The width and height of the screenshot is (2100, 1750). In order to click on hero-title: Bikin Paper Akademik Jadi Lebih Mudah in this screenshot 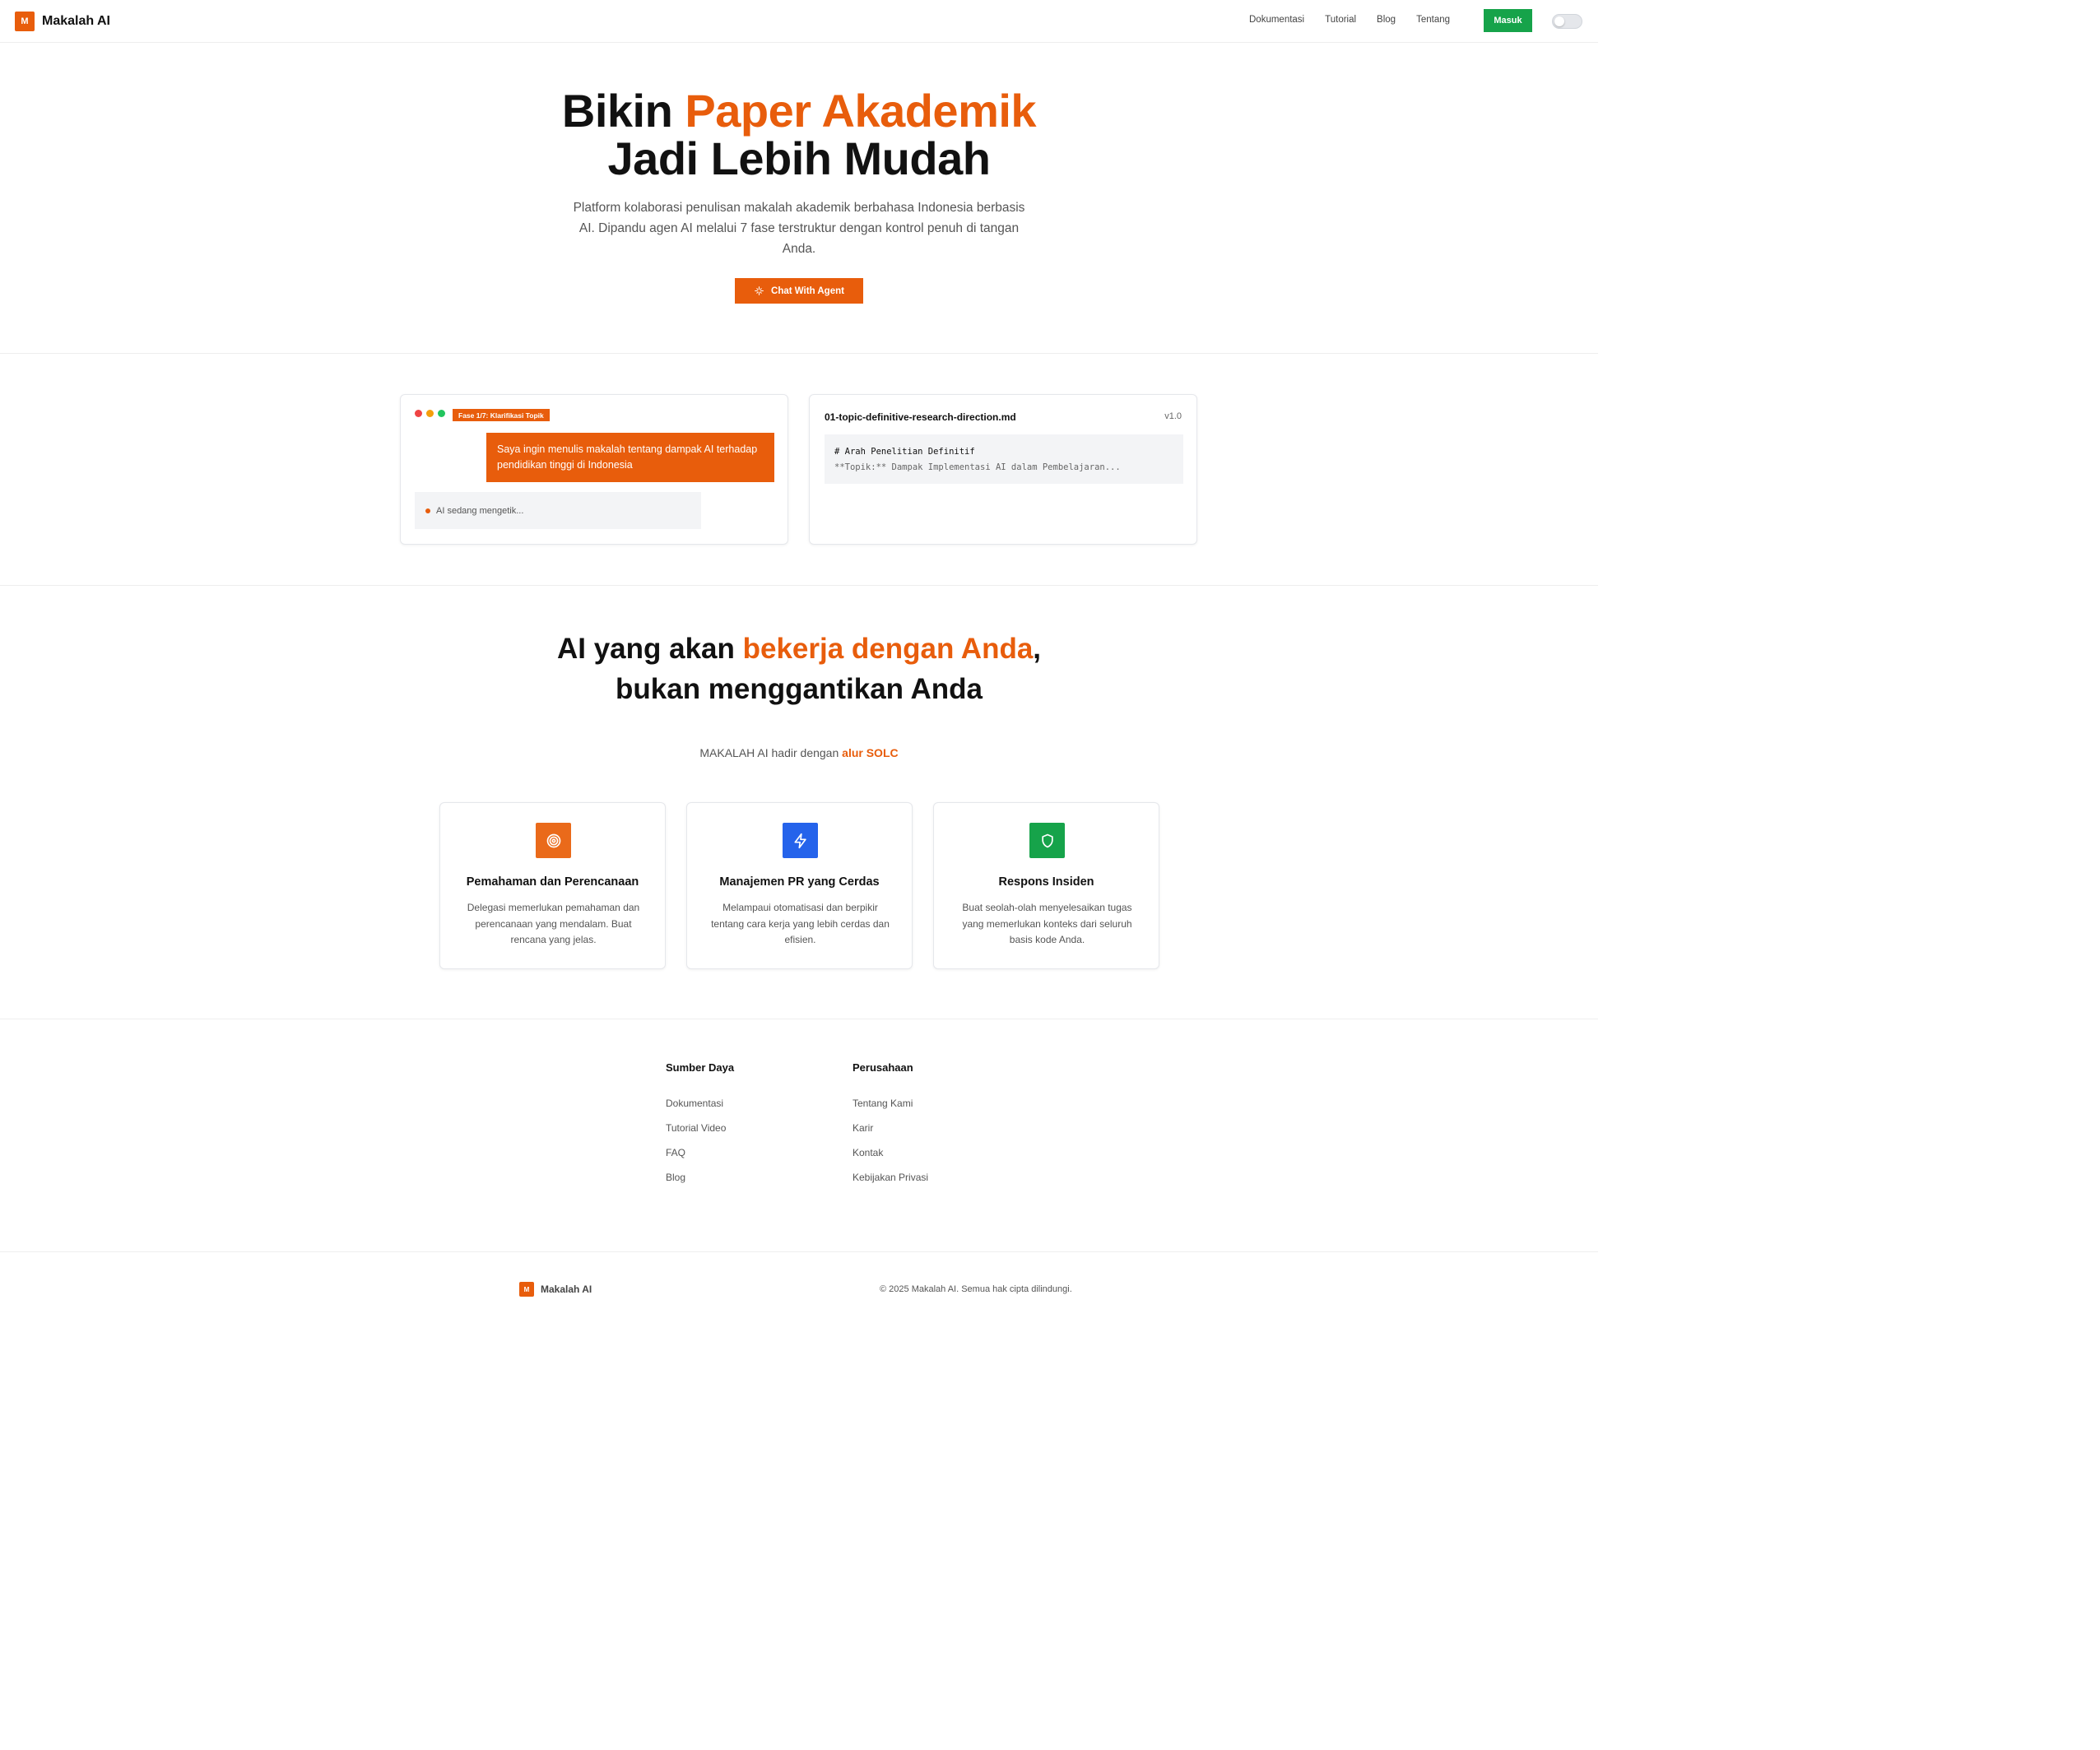, I will do `click(799, 135)`.